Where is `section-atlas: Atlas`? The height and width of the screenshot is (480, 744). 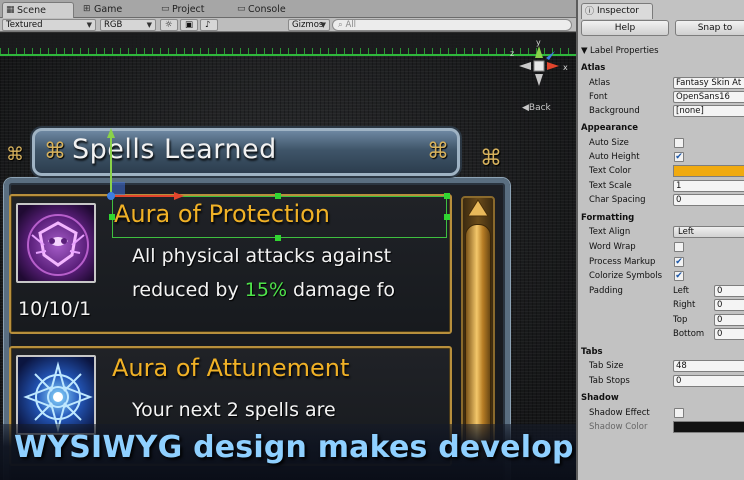
section-atlas: Atlas is located at coordinates (661, 68).